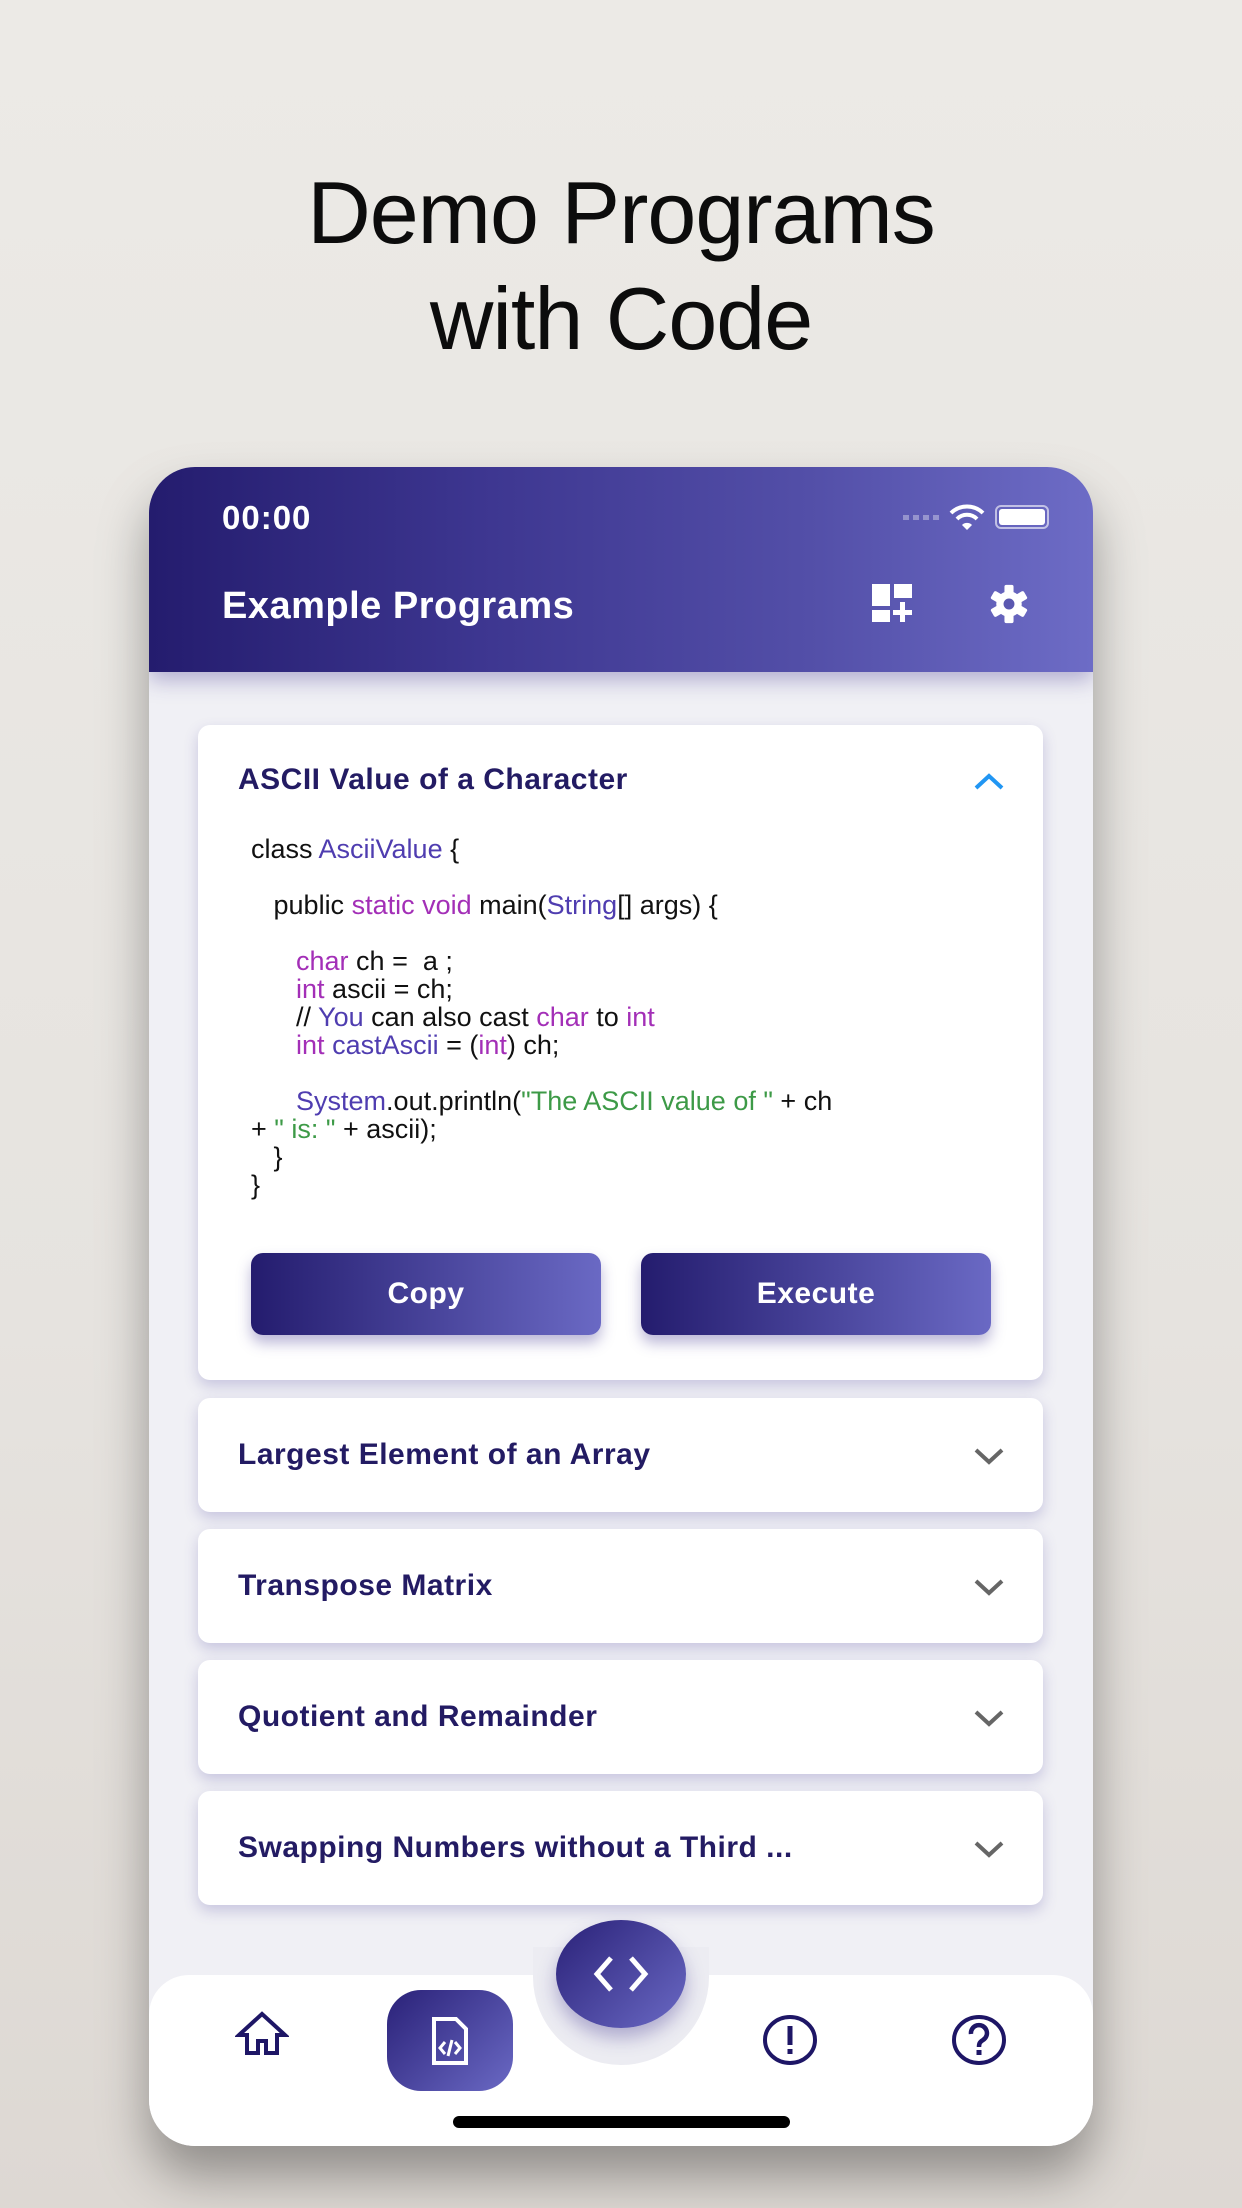 This screenshot has width=1242, height=2208. Describe the element at coordinates (433, 780) in the screenshot. I see `program-title: ASCII Value of a Character` at that location.